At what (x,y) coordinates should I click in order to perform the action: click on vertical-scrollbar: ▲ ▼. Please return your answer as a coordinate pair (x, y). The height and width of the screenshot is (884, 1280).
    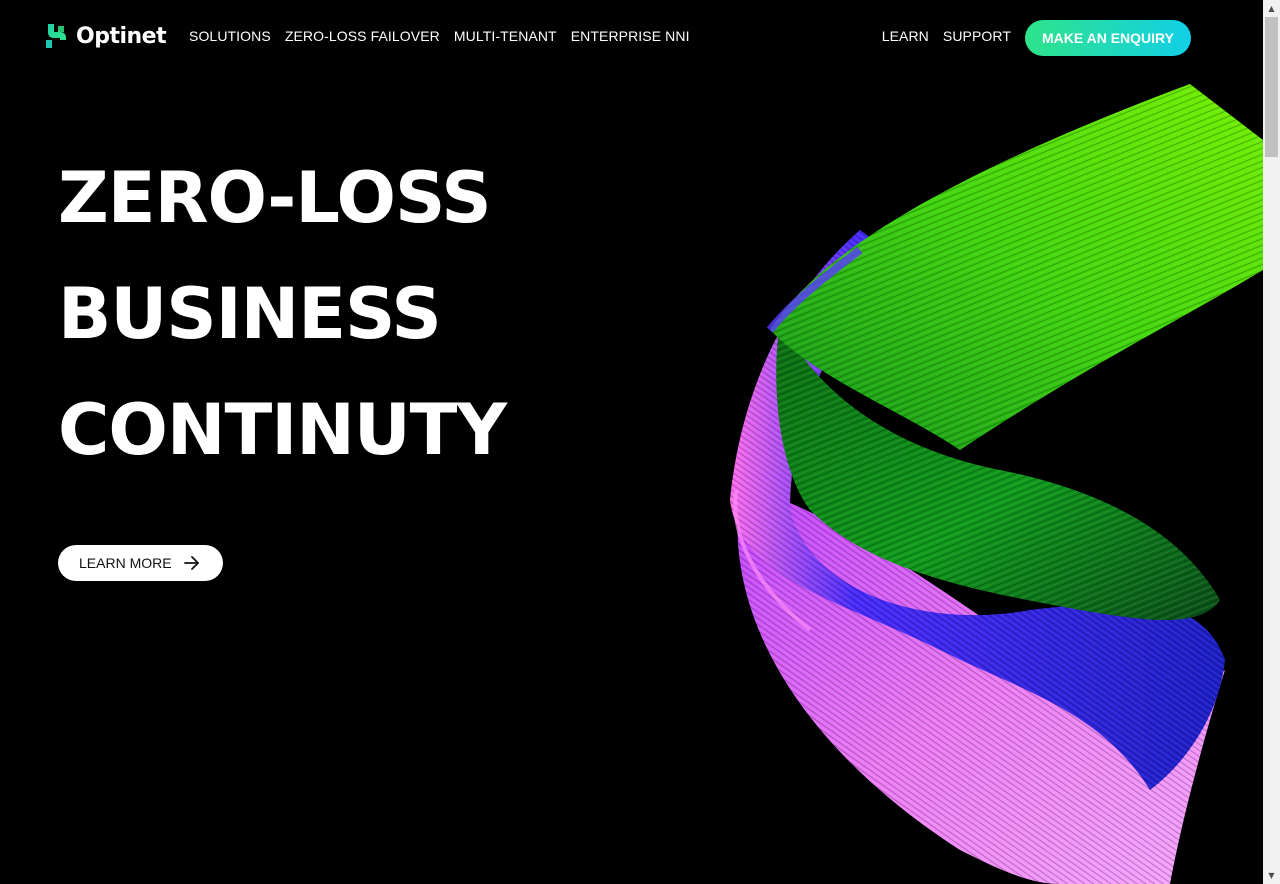
    Looking at the image, I should click on (1271, 442).